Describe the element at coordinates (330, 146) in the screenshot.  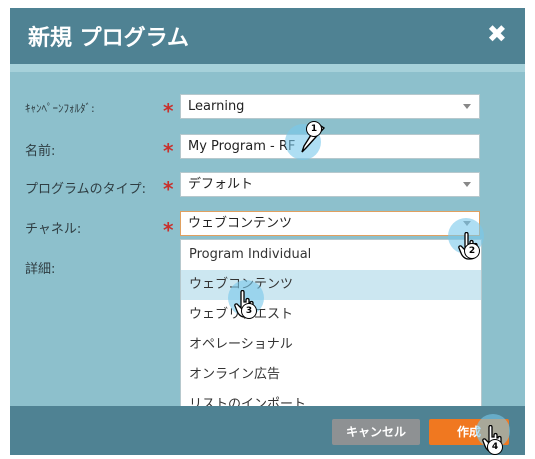
I see `name-input: My Program - RF` at that location.